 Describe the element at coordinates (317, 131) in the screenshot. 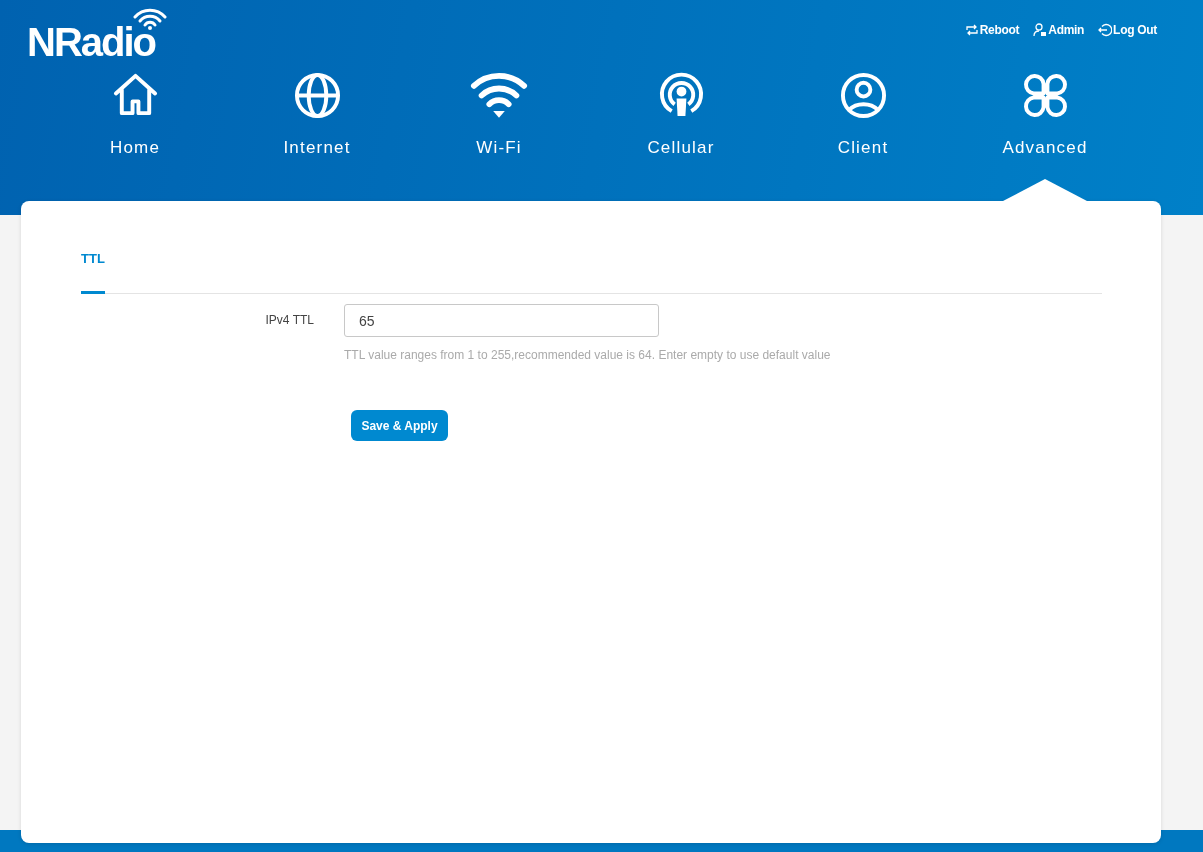

I see `nav-tab: Internet` at that location.